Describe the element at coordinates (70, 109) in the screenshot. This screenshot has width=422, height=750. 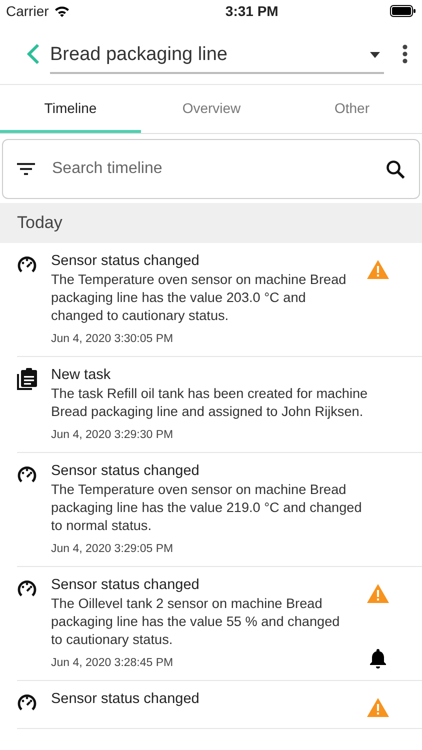
I see `tab: Timeline` at that location.